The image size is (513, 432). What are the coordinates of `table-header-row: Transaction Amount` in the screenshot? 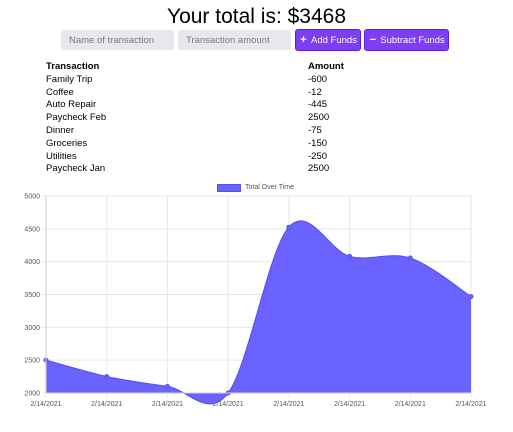 It's located at (216, 67).